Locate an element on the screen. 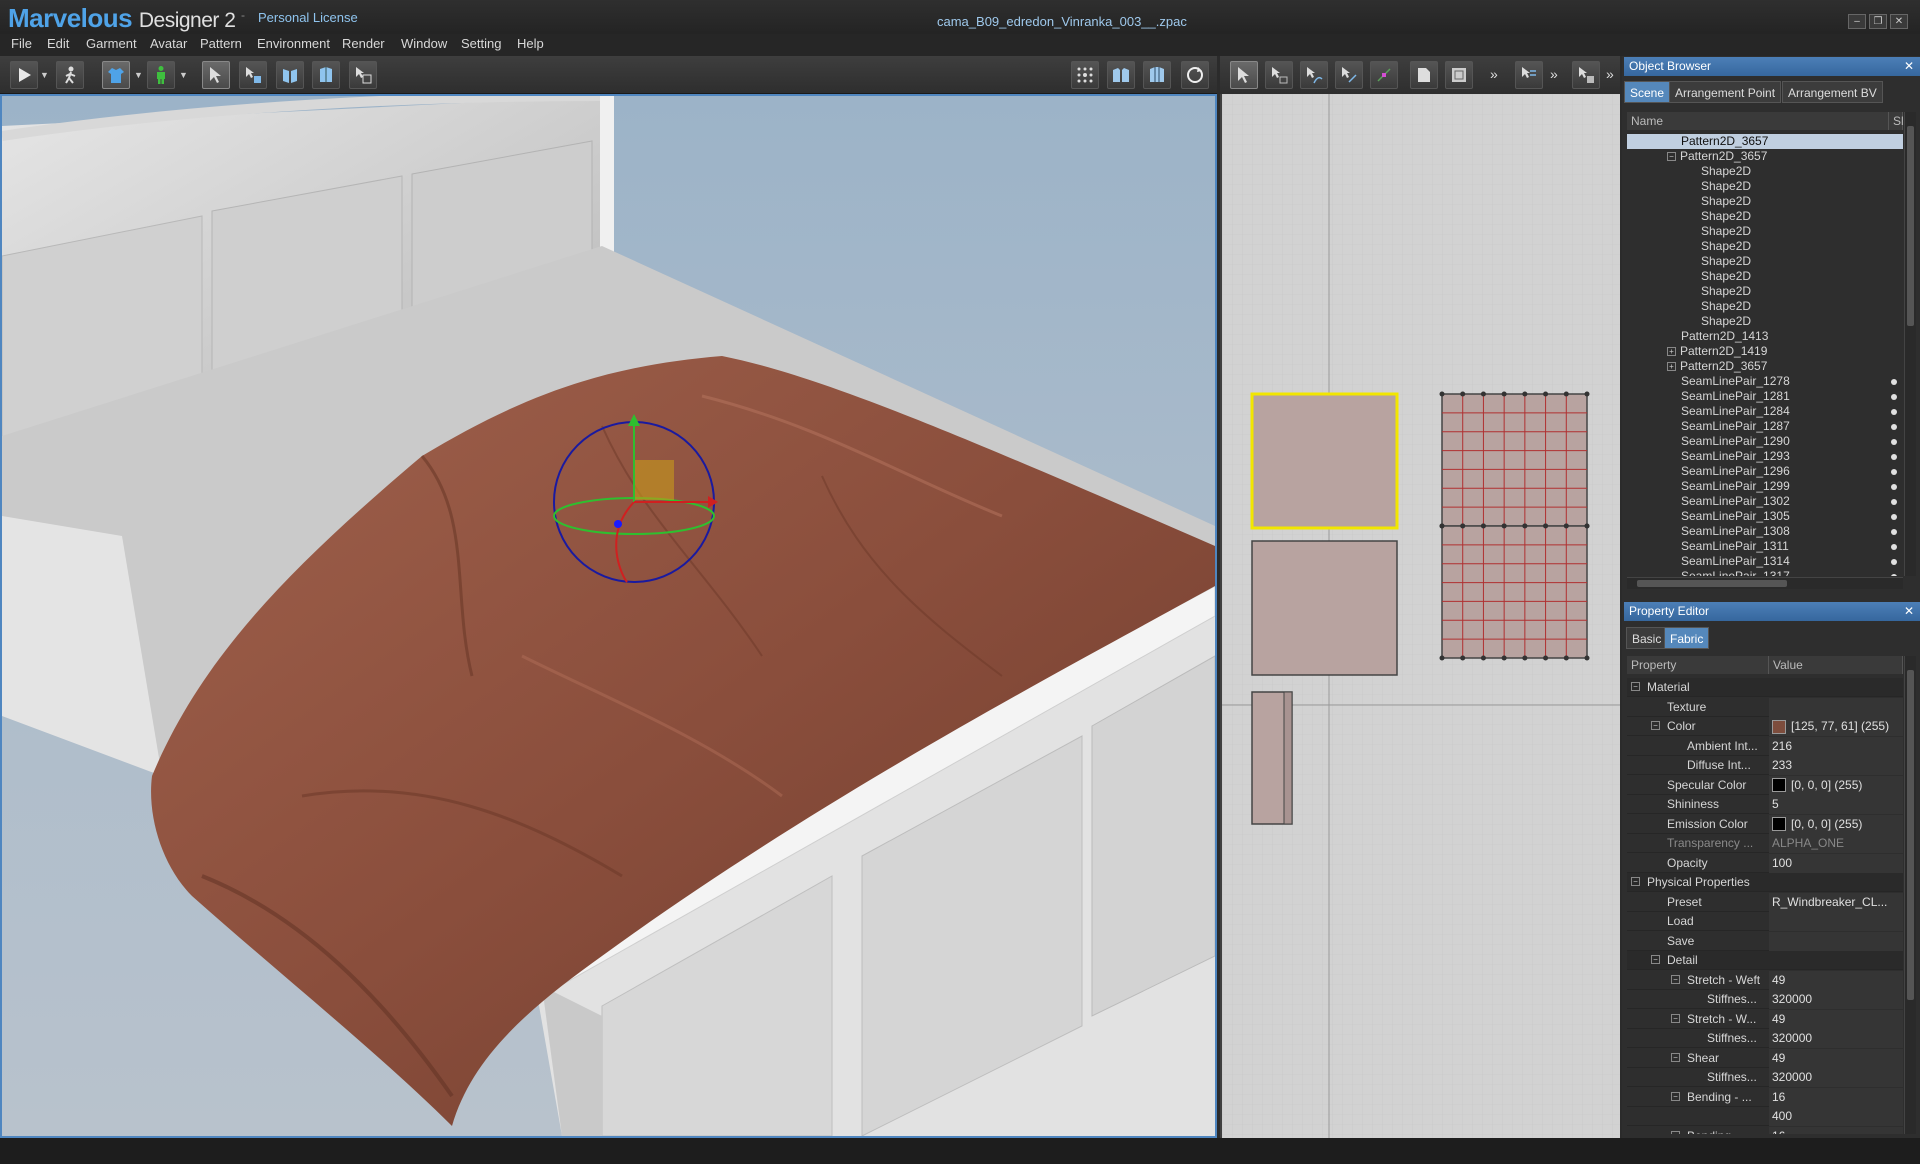  tree-item: SeamLinePair_1281 is located at coordinates (1765, 396).